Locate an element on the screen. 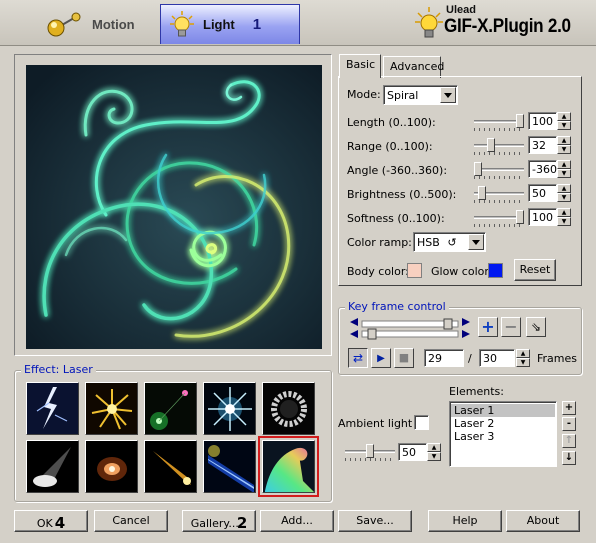 Image resolution: width=596 pixels, height=543 pixels. about-button: About is located at coordinates (543, 521).